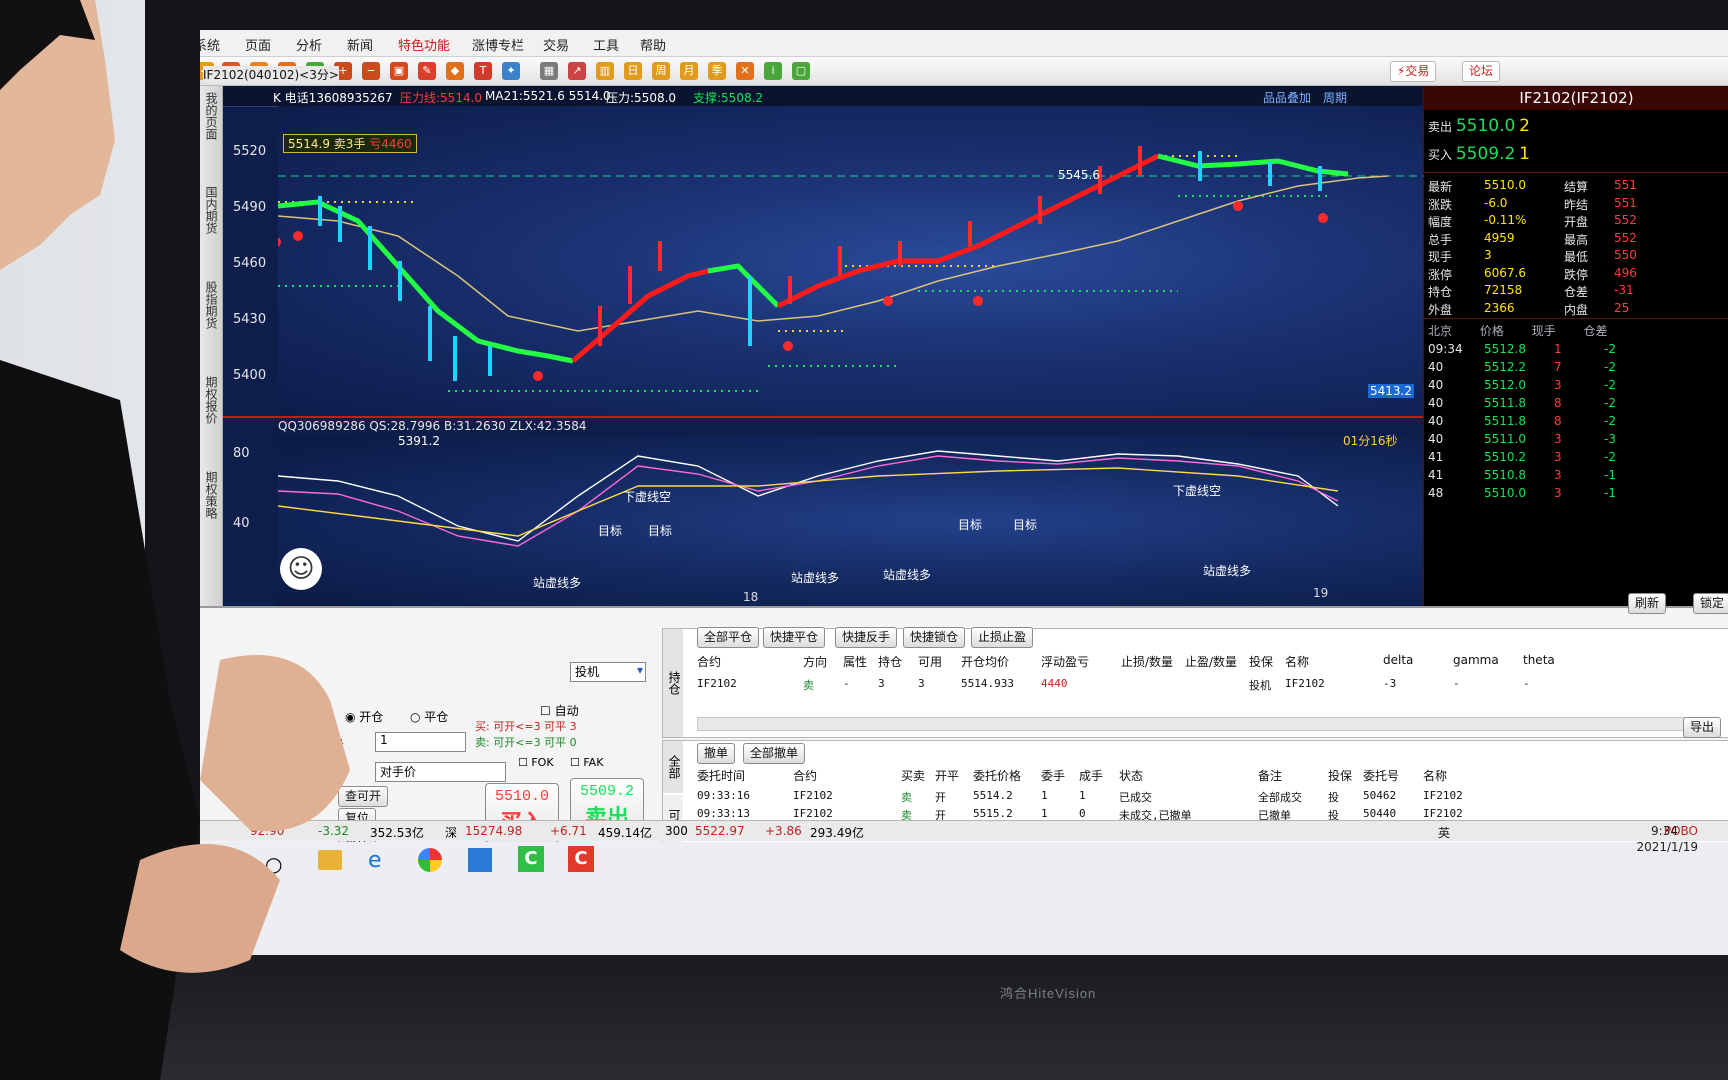 Image resolution: width=1728 pixels, height=1080 pixels. I want to click on order-cell: 50462, so click(1379, 795).